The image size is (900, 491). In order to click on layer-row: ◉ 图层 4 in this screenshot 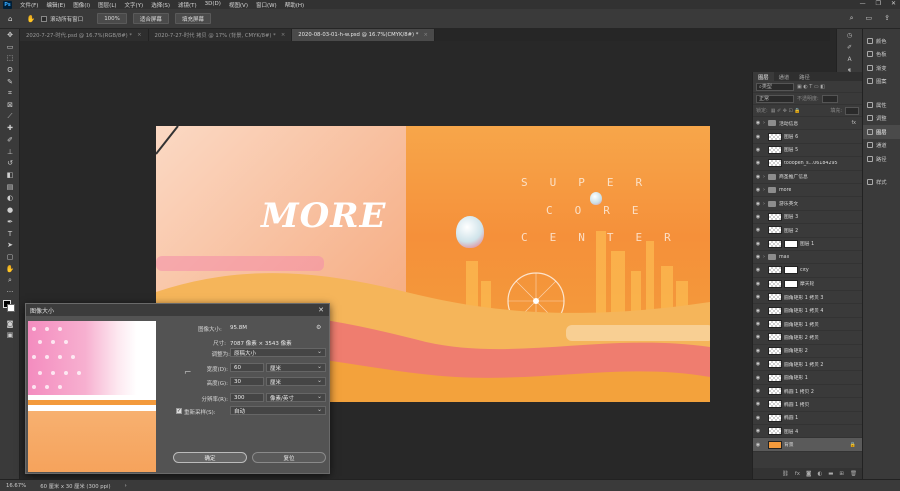, I will do `click(807, 432)`.